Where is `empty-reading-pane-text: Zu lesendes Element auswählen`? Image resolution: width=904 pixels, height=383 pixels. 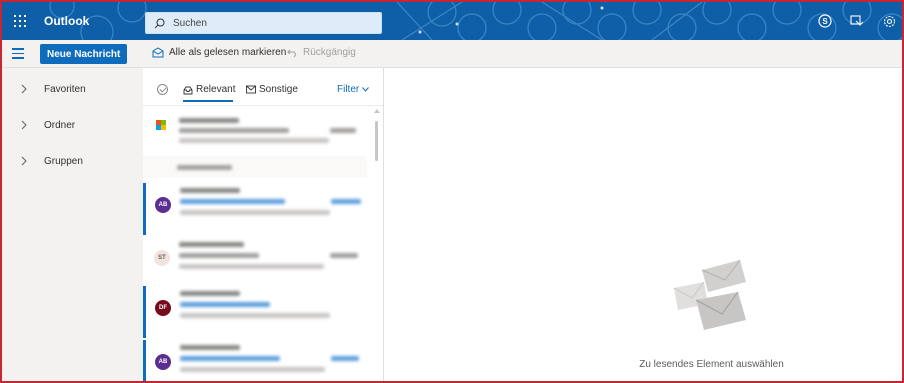
empty-reading-pane-text: Zu lesendes Element auswählen is located at coordinates (711, 364).